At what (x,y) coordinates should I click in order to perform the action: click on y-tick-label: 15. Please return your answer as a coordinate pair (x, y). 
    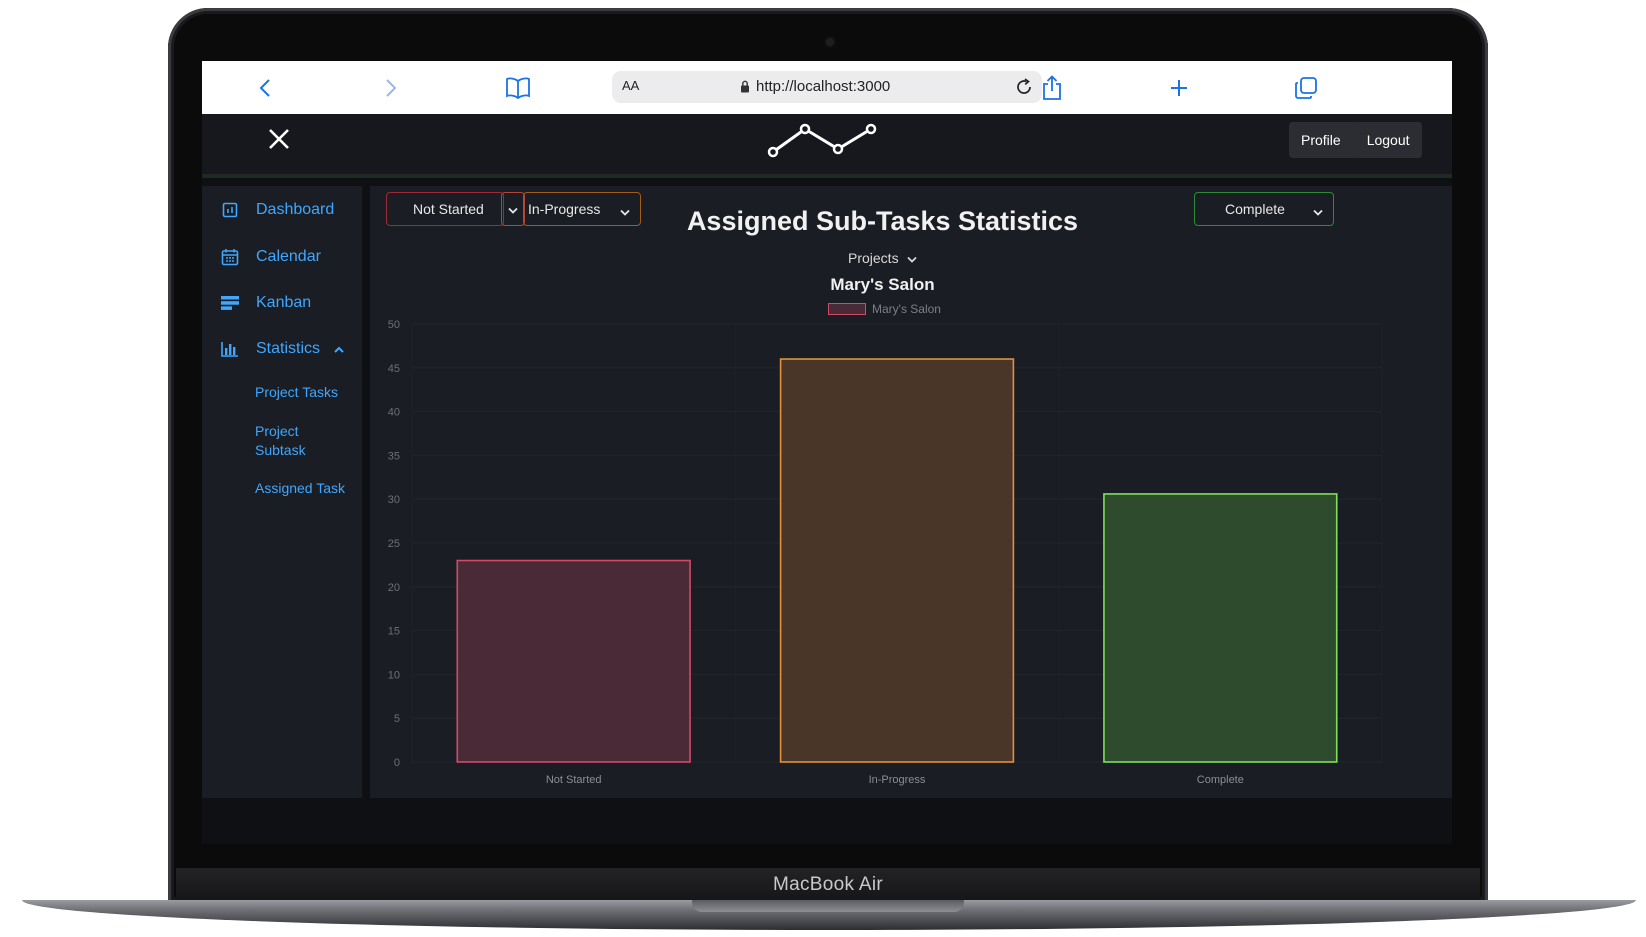
    Looking at the image, I should click on (394, 632).